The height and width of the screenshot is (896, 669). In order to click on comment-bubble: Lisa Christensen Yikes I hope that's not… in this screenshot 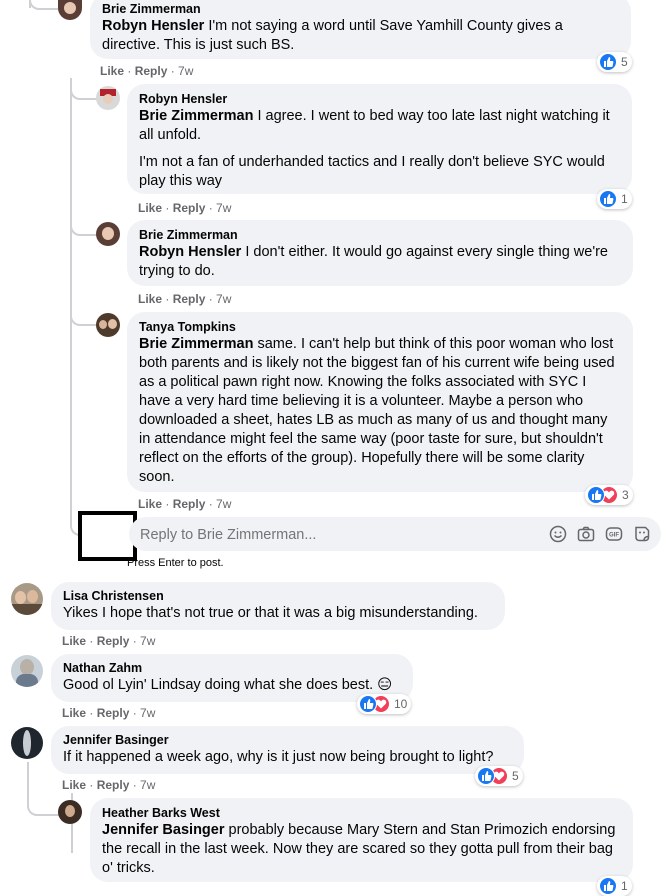, I will do `click(278, 606)`.